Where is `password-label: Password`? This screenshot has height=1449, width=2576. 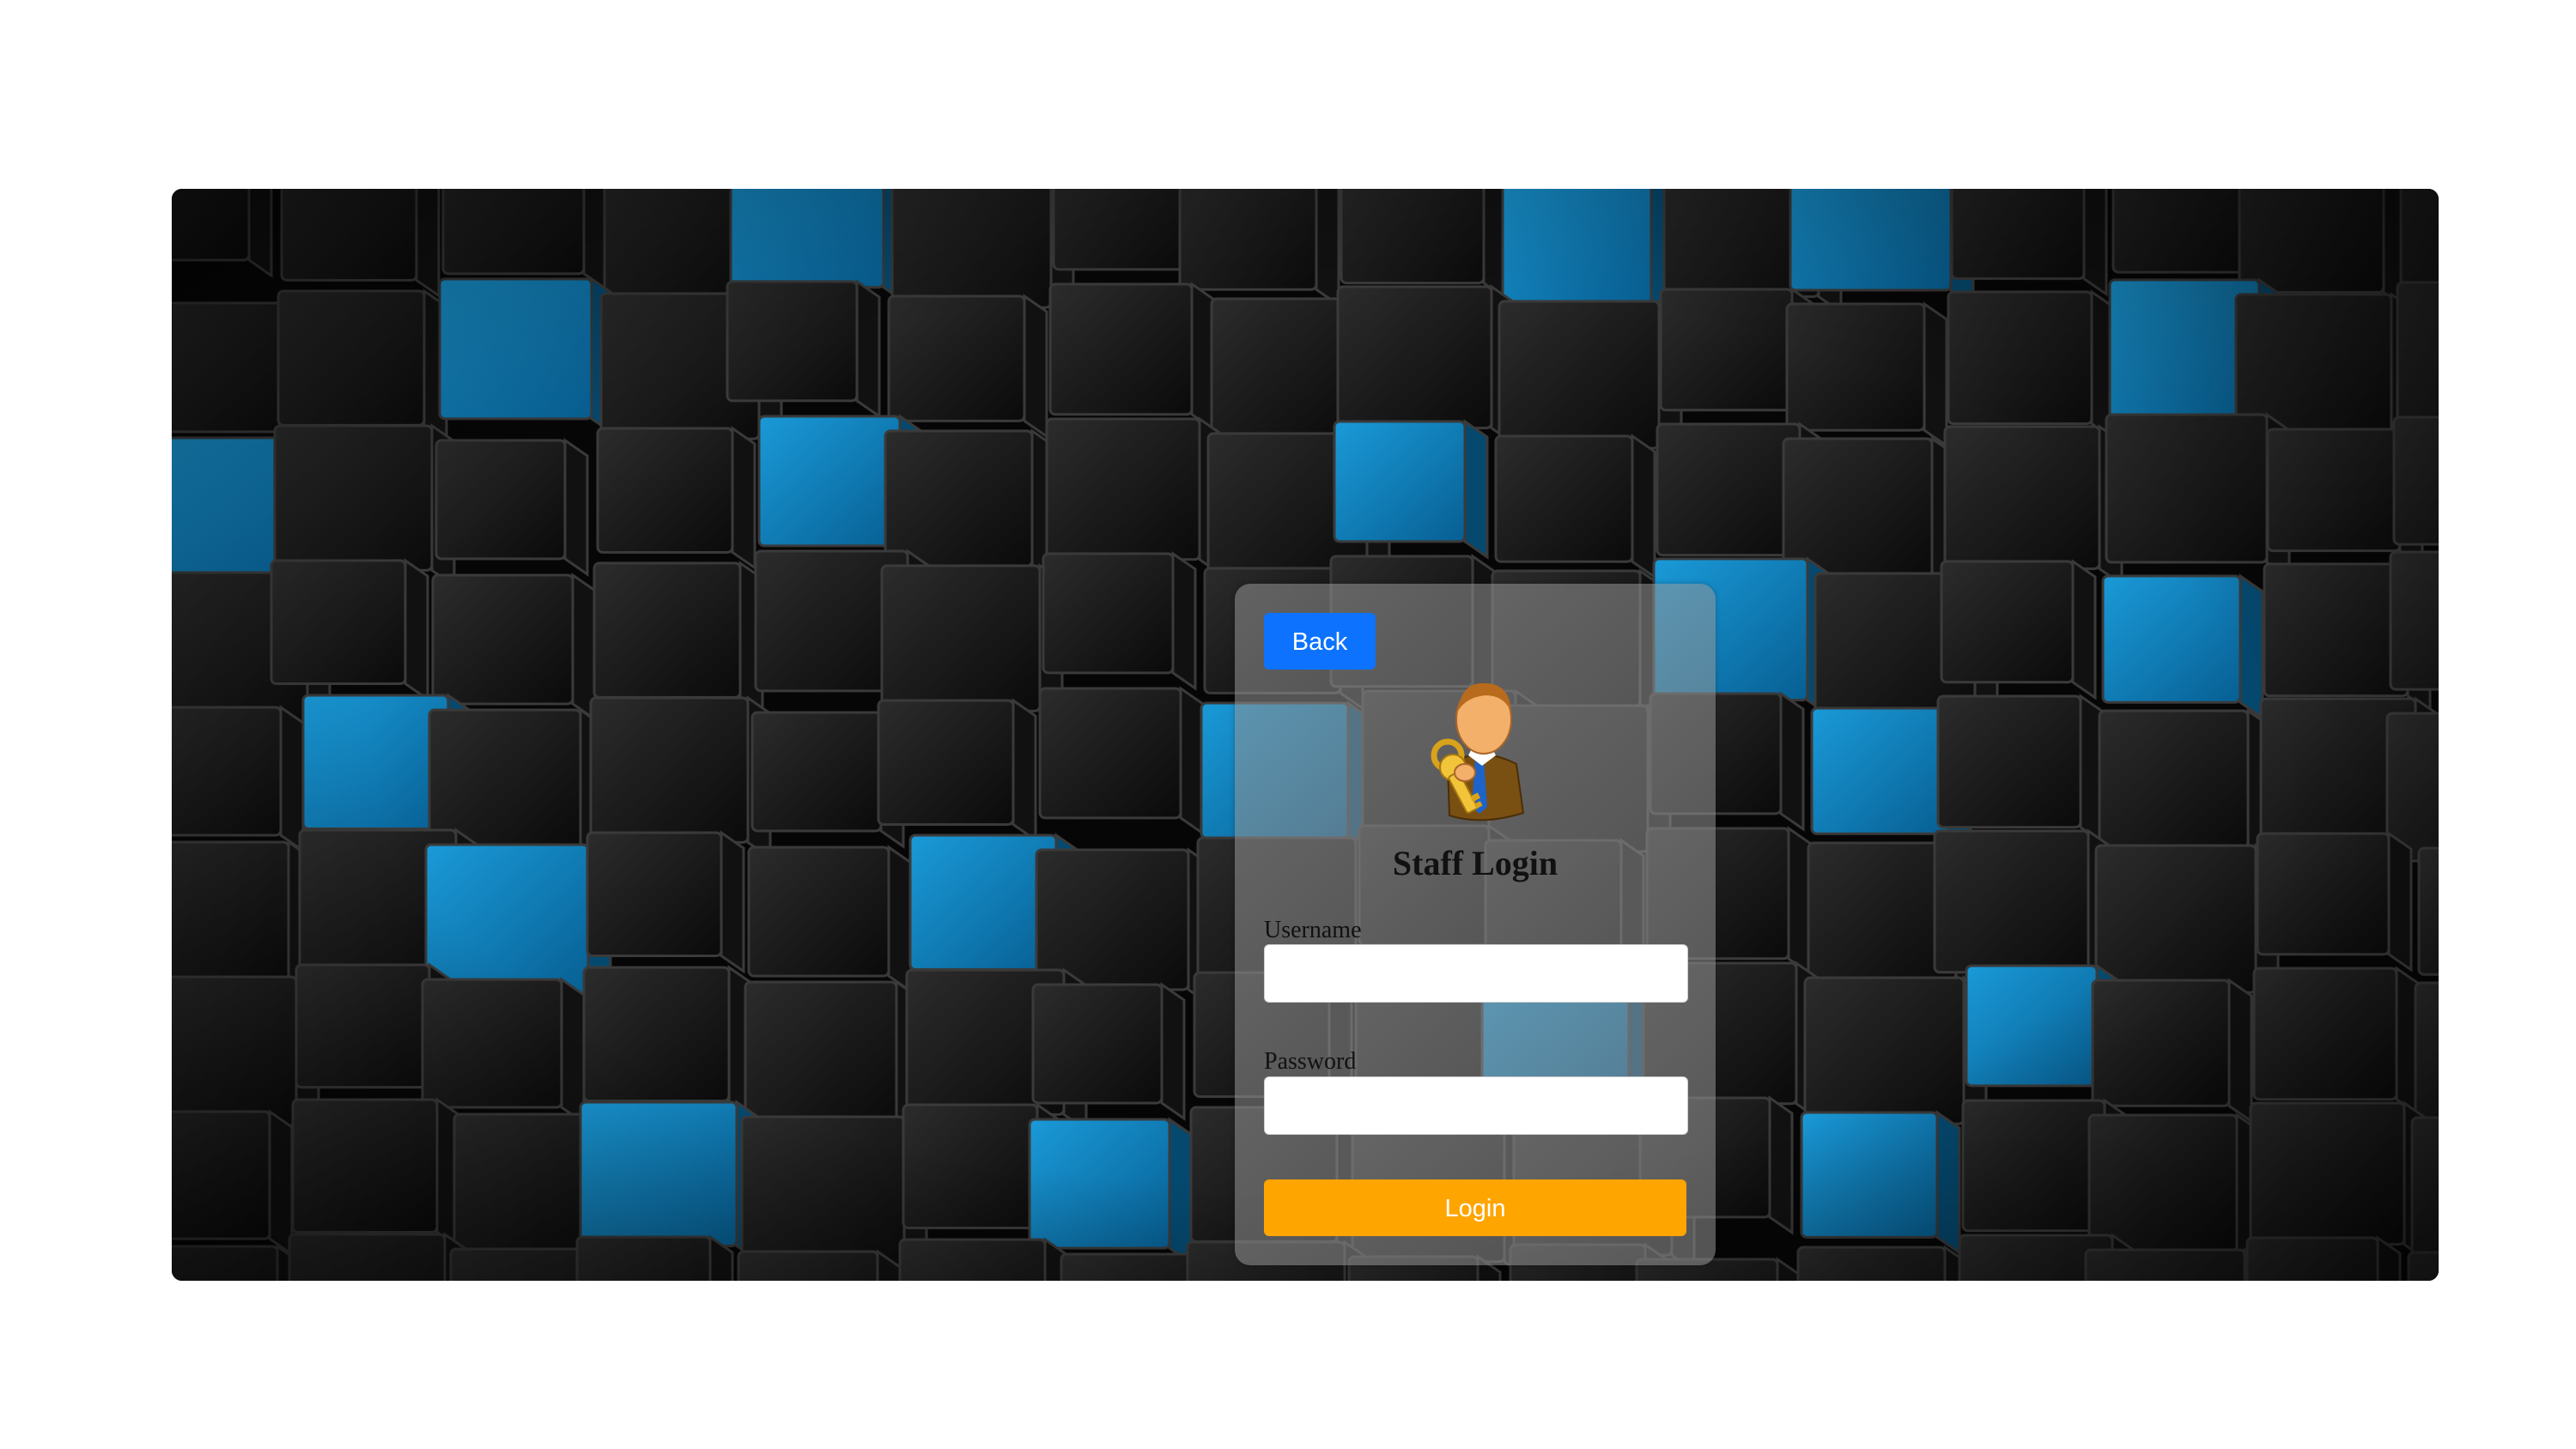
password-label: Password is located at coordinates (1310, 1061).